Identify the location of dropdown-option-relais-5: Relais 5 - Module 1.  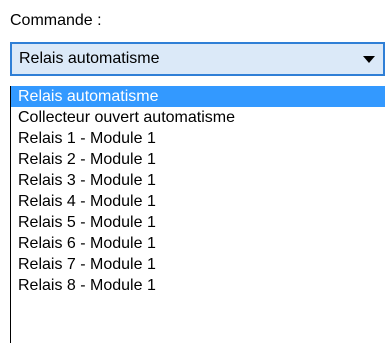
(198, 222).